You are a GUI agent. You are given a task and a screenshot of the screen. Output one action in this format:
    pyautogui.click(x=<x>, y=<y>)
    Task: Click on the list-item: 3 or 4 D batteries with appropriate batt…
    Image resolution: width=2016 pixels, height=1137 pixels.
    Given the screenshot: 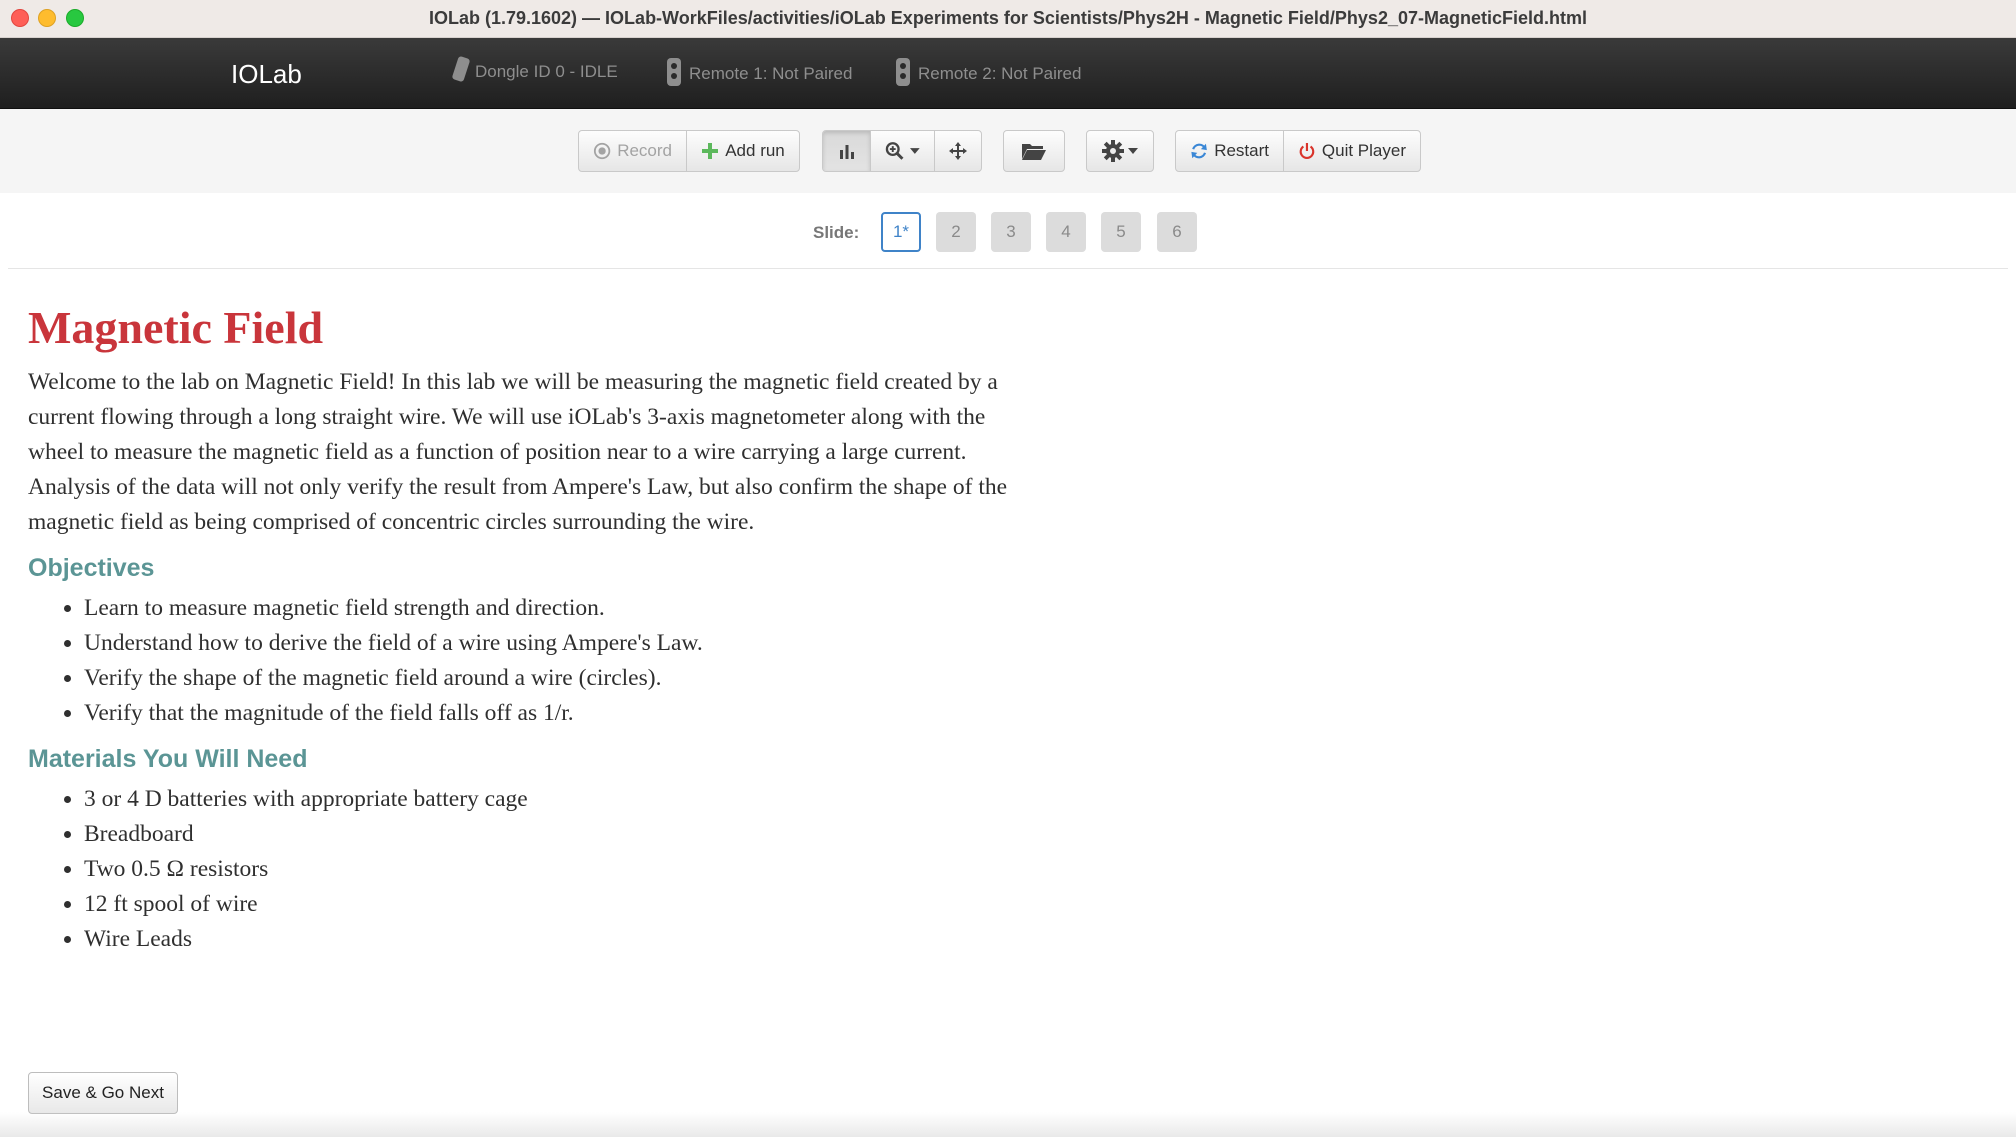 What is the action you would take?
    pyautogui.click(x=556, y=799)
    